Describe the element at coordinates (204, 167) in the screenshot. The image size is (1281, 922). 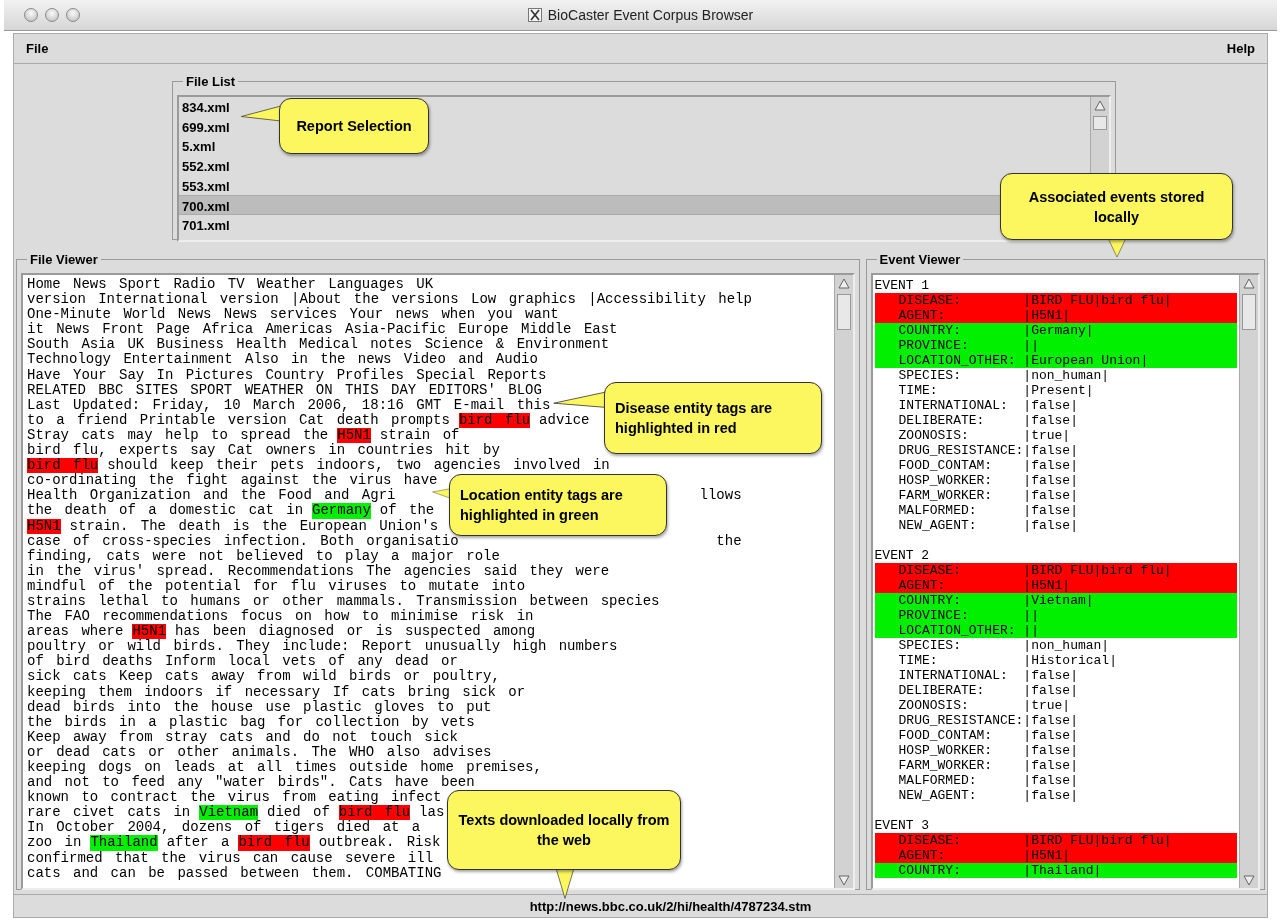
I see `file-list-item: 552.xml` at that location.